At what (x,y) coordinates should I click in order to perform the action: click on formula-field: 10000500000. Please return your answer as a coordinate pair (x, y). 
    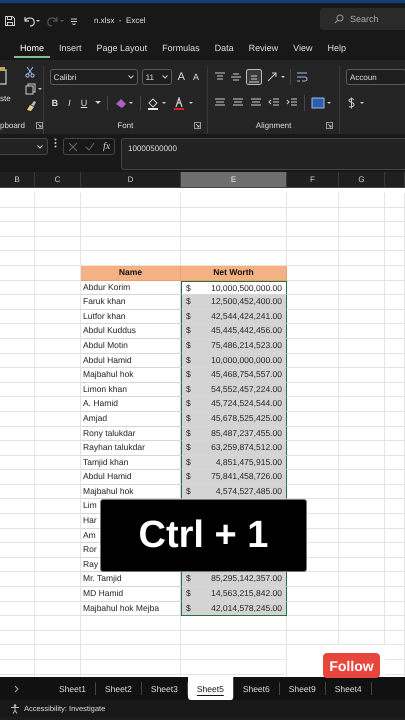
    Looking at the image, I should click on (263, 154).